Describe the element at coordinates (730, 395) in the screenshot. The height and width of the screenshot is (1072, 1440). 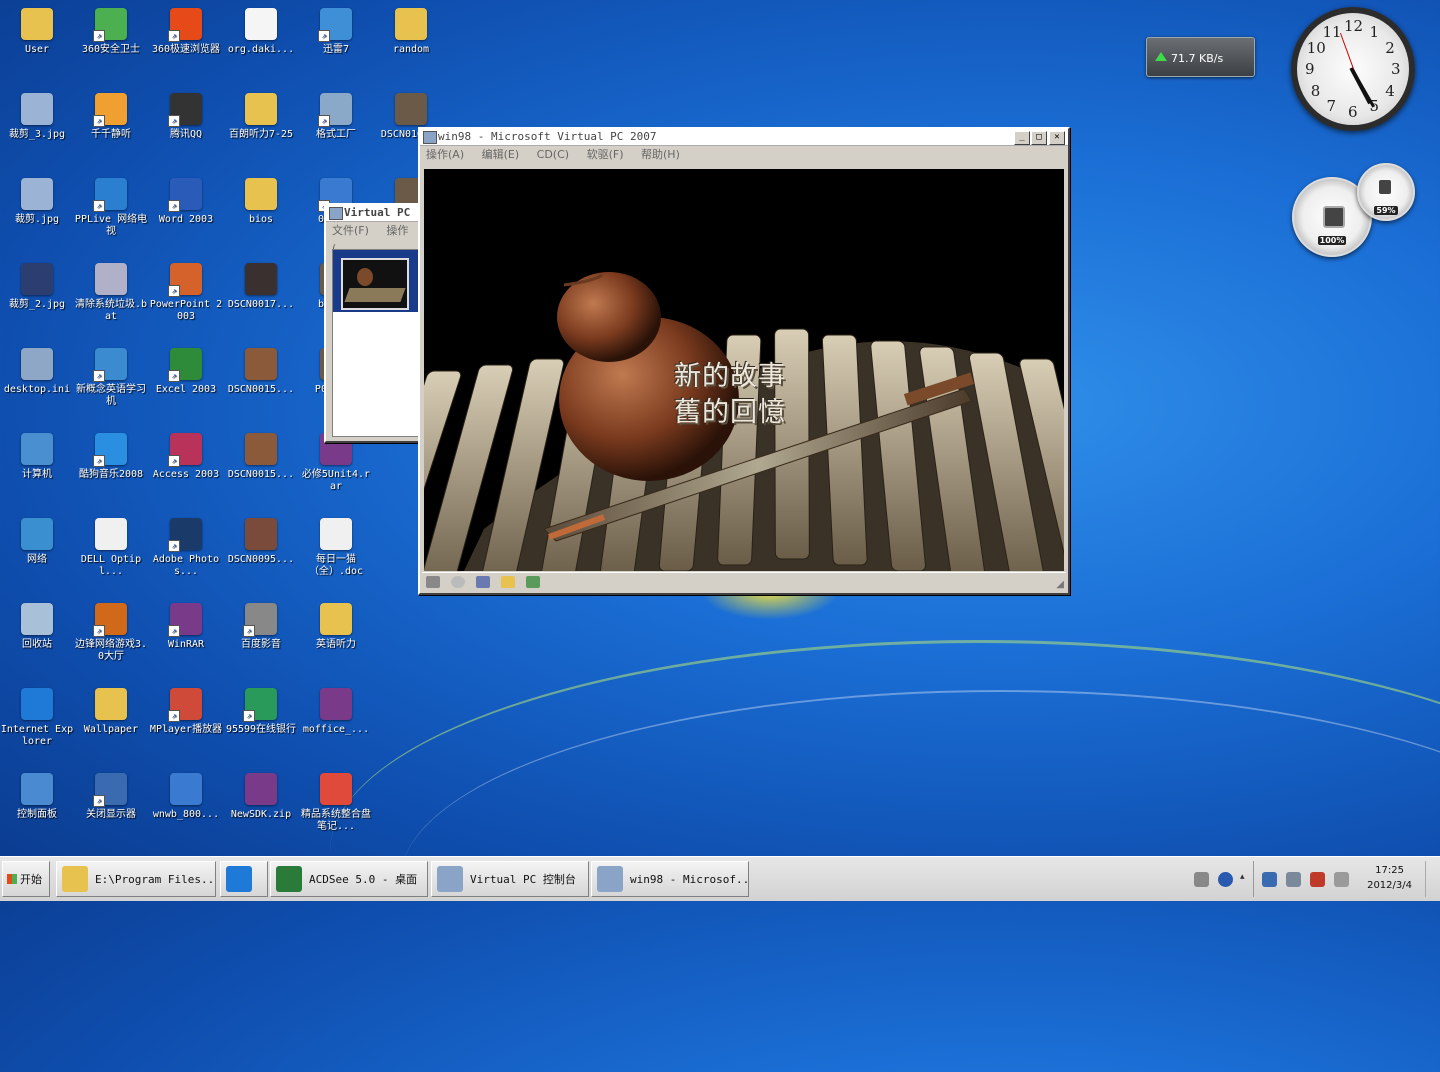
I see `game-caption: 新的故事 舊的回憶` at that location.